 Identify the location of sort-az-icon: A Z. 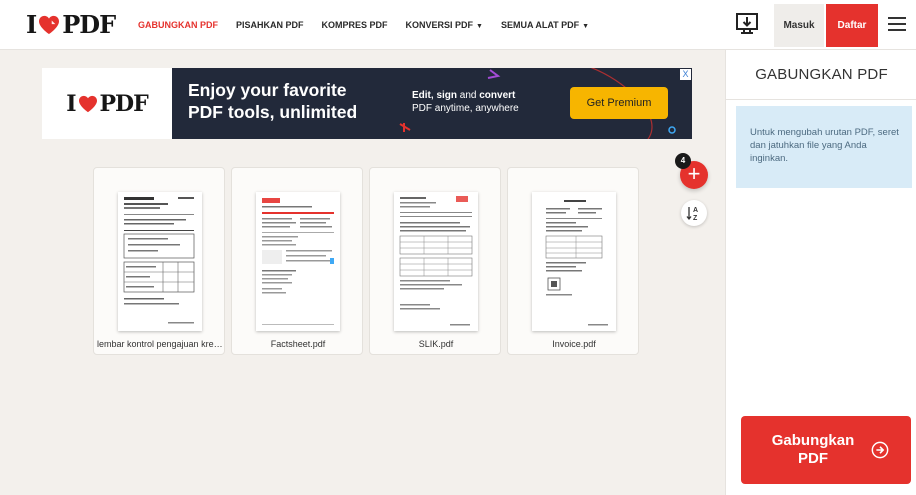
(692, 214).